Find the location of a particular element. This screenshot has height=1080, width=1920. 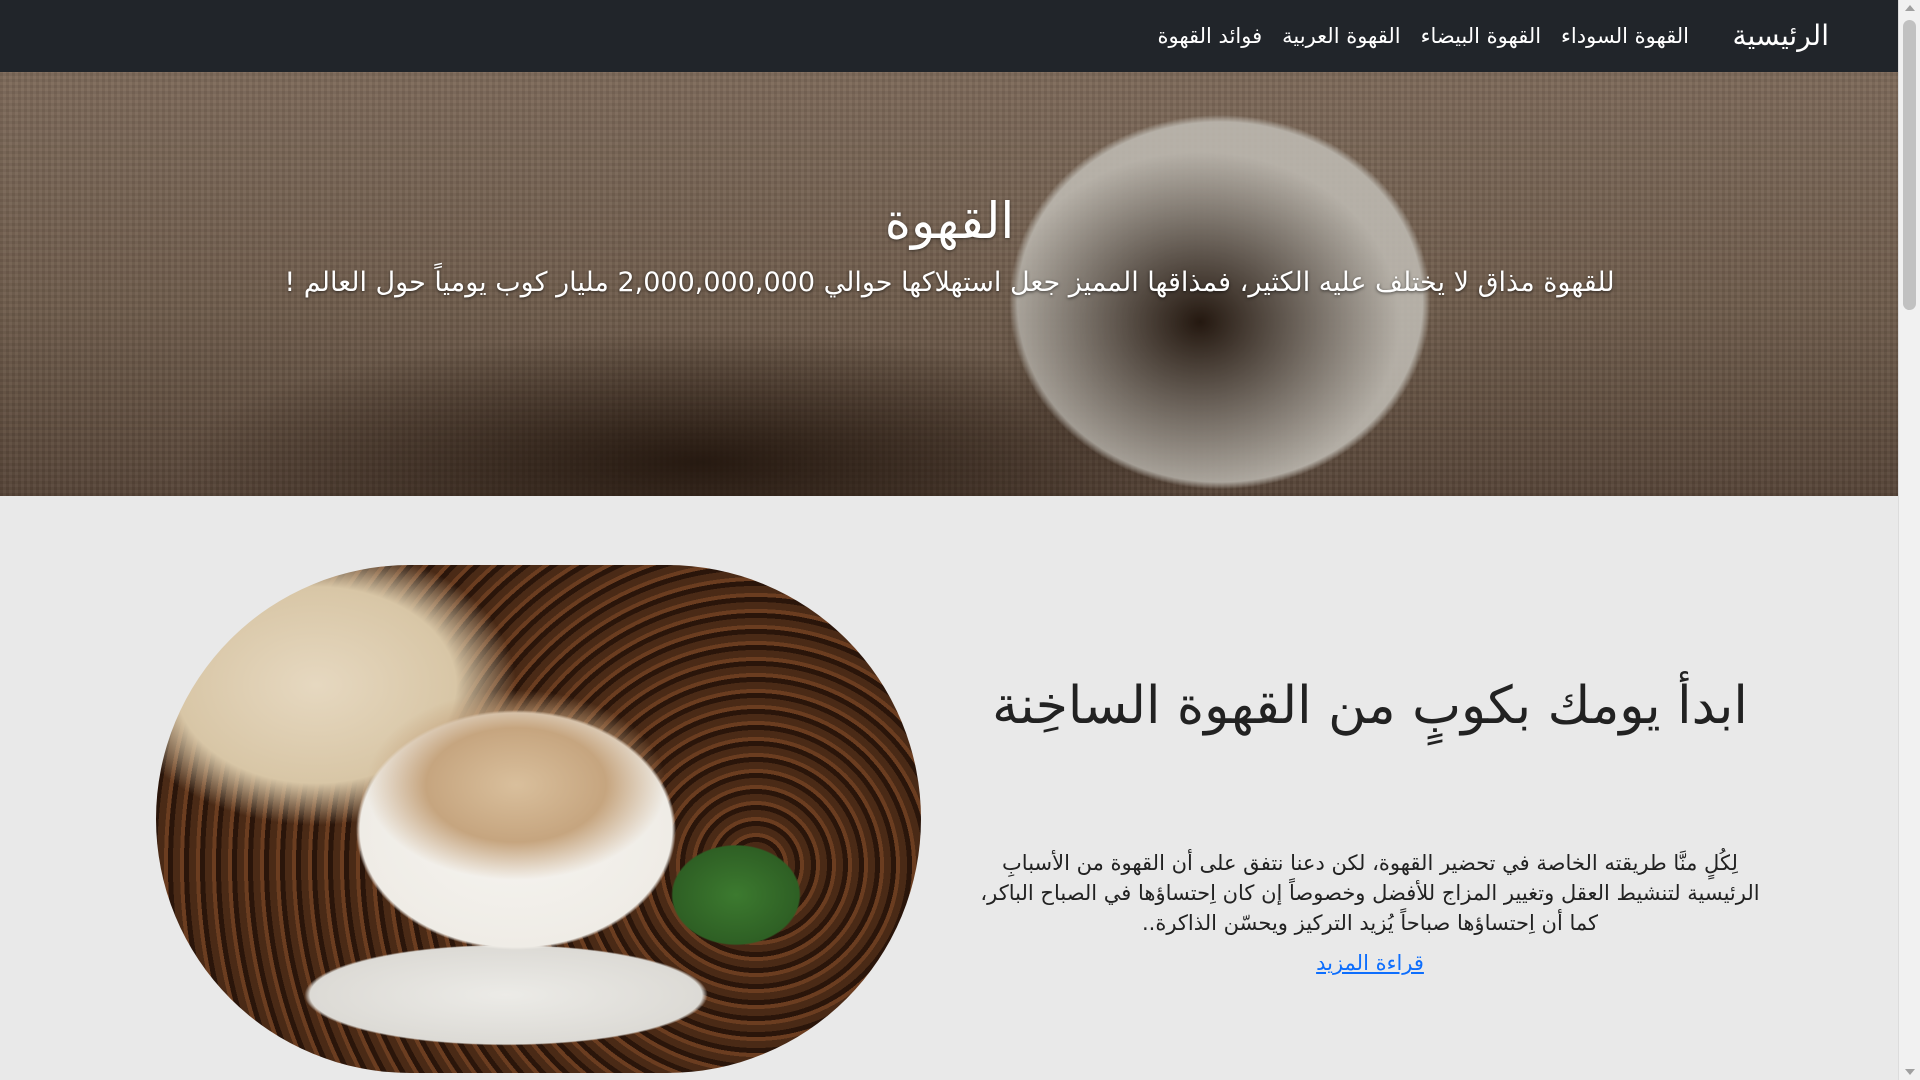

page-scrollbar is located at coordinates (1909, 540).